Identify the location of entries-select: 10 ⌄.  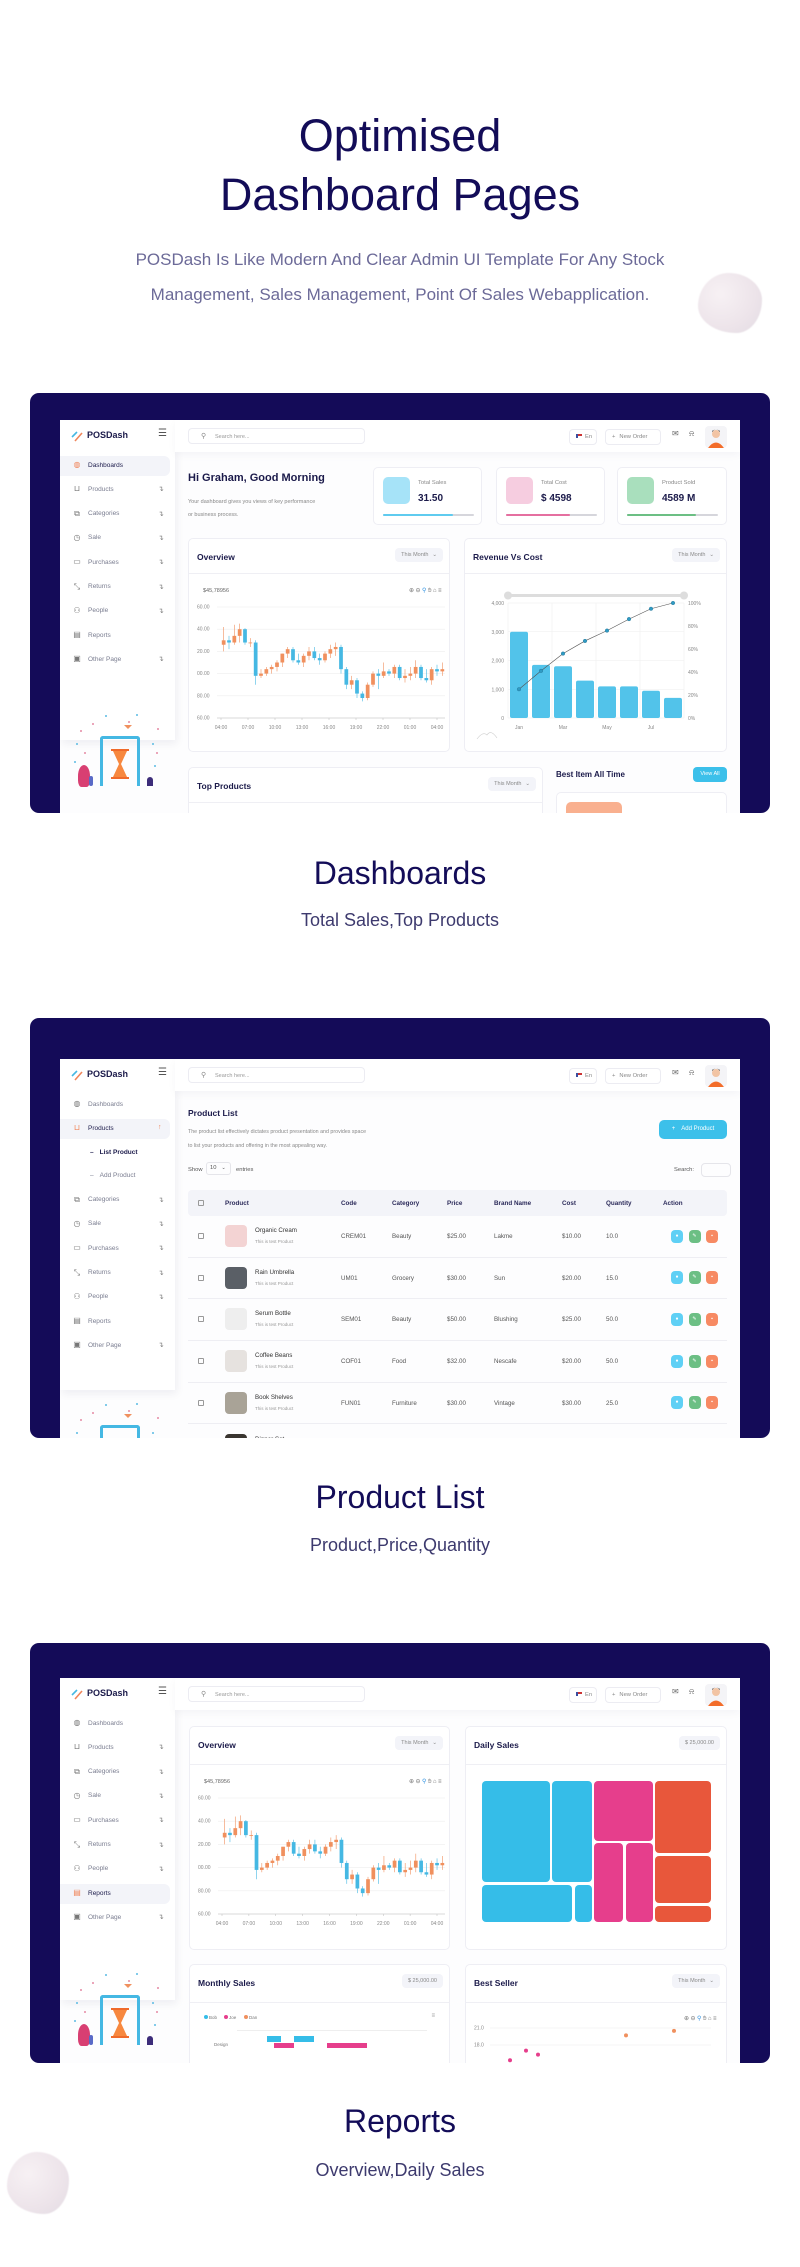
(218, 1168).